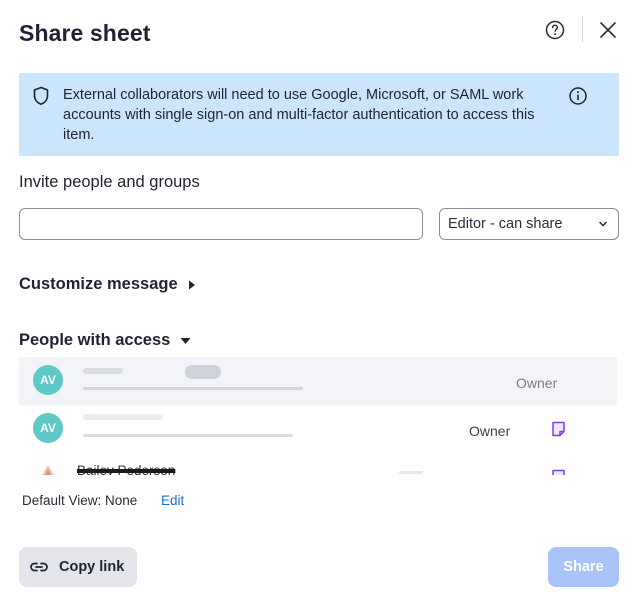  Describe the element at coordinates (411, 472) in the screenshot. I see `redacted-role` at that location.